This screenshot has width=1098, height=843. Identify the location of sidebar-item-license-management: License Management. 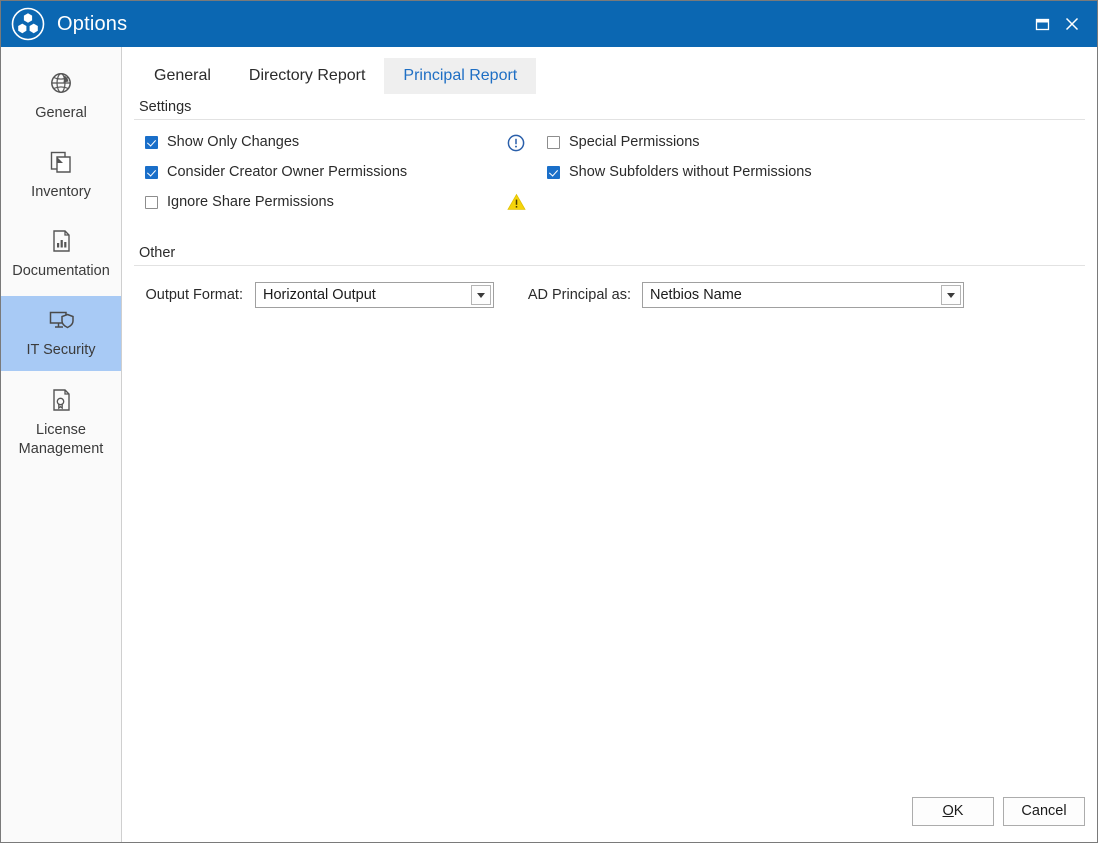
(61, 422).